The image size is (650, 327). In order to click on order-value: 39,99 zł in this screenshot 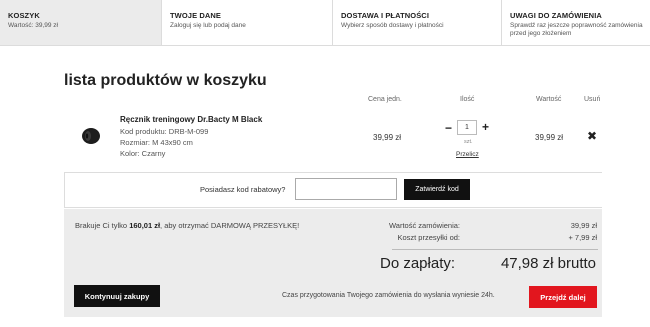, I will do `click(583, 225)`.